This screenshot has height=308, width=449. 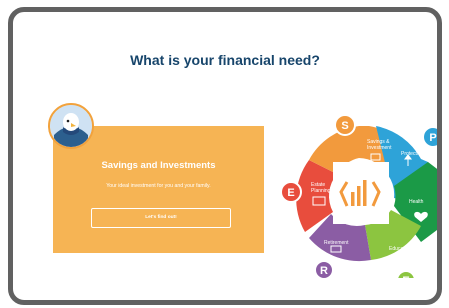 I want to click on estate-label-line2: Planning, so click(x=321, y=191).